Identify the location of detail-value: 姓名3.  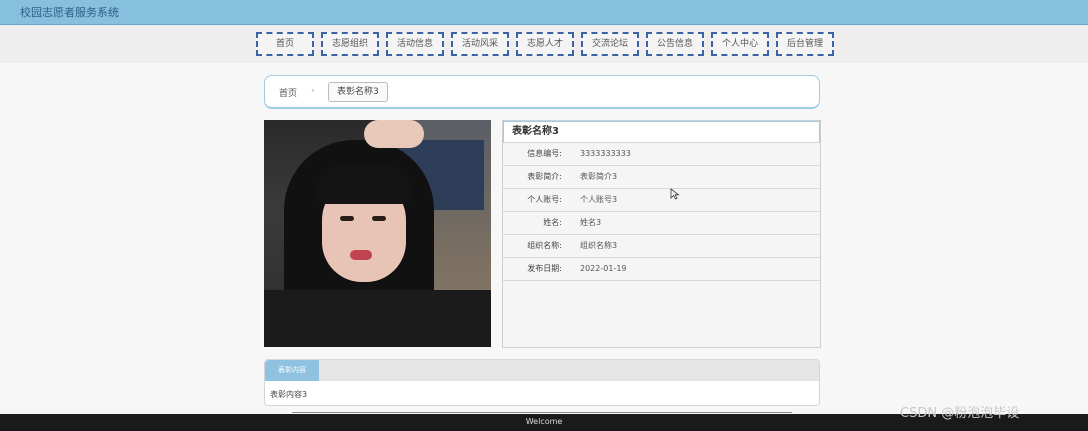
(591, 222).